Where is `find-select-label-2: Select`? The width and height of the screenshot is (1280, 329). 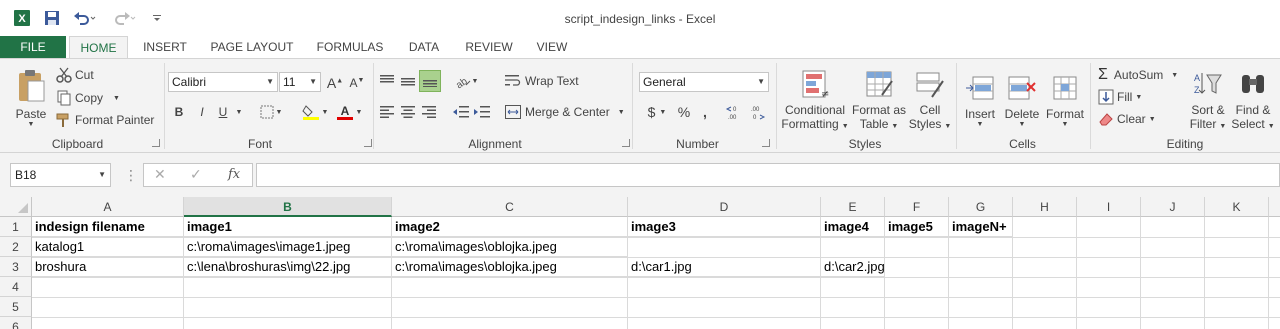
find-select-label-2: Select is located at coordinates (1248, 124).